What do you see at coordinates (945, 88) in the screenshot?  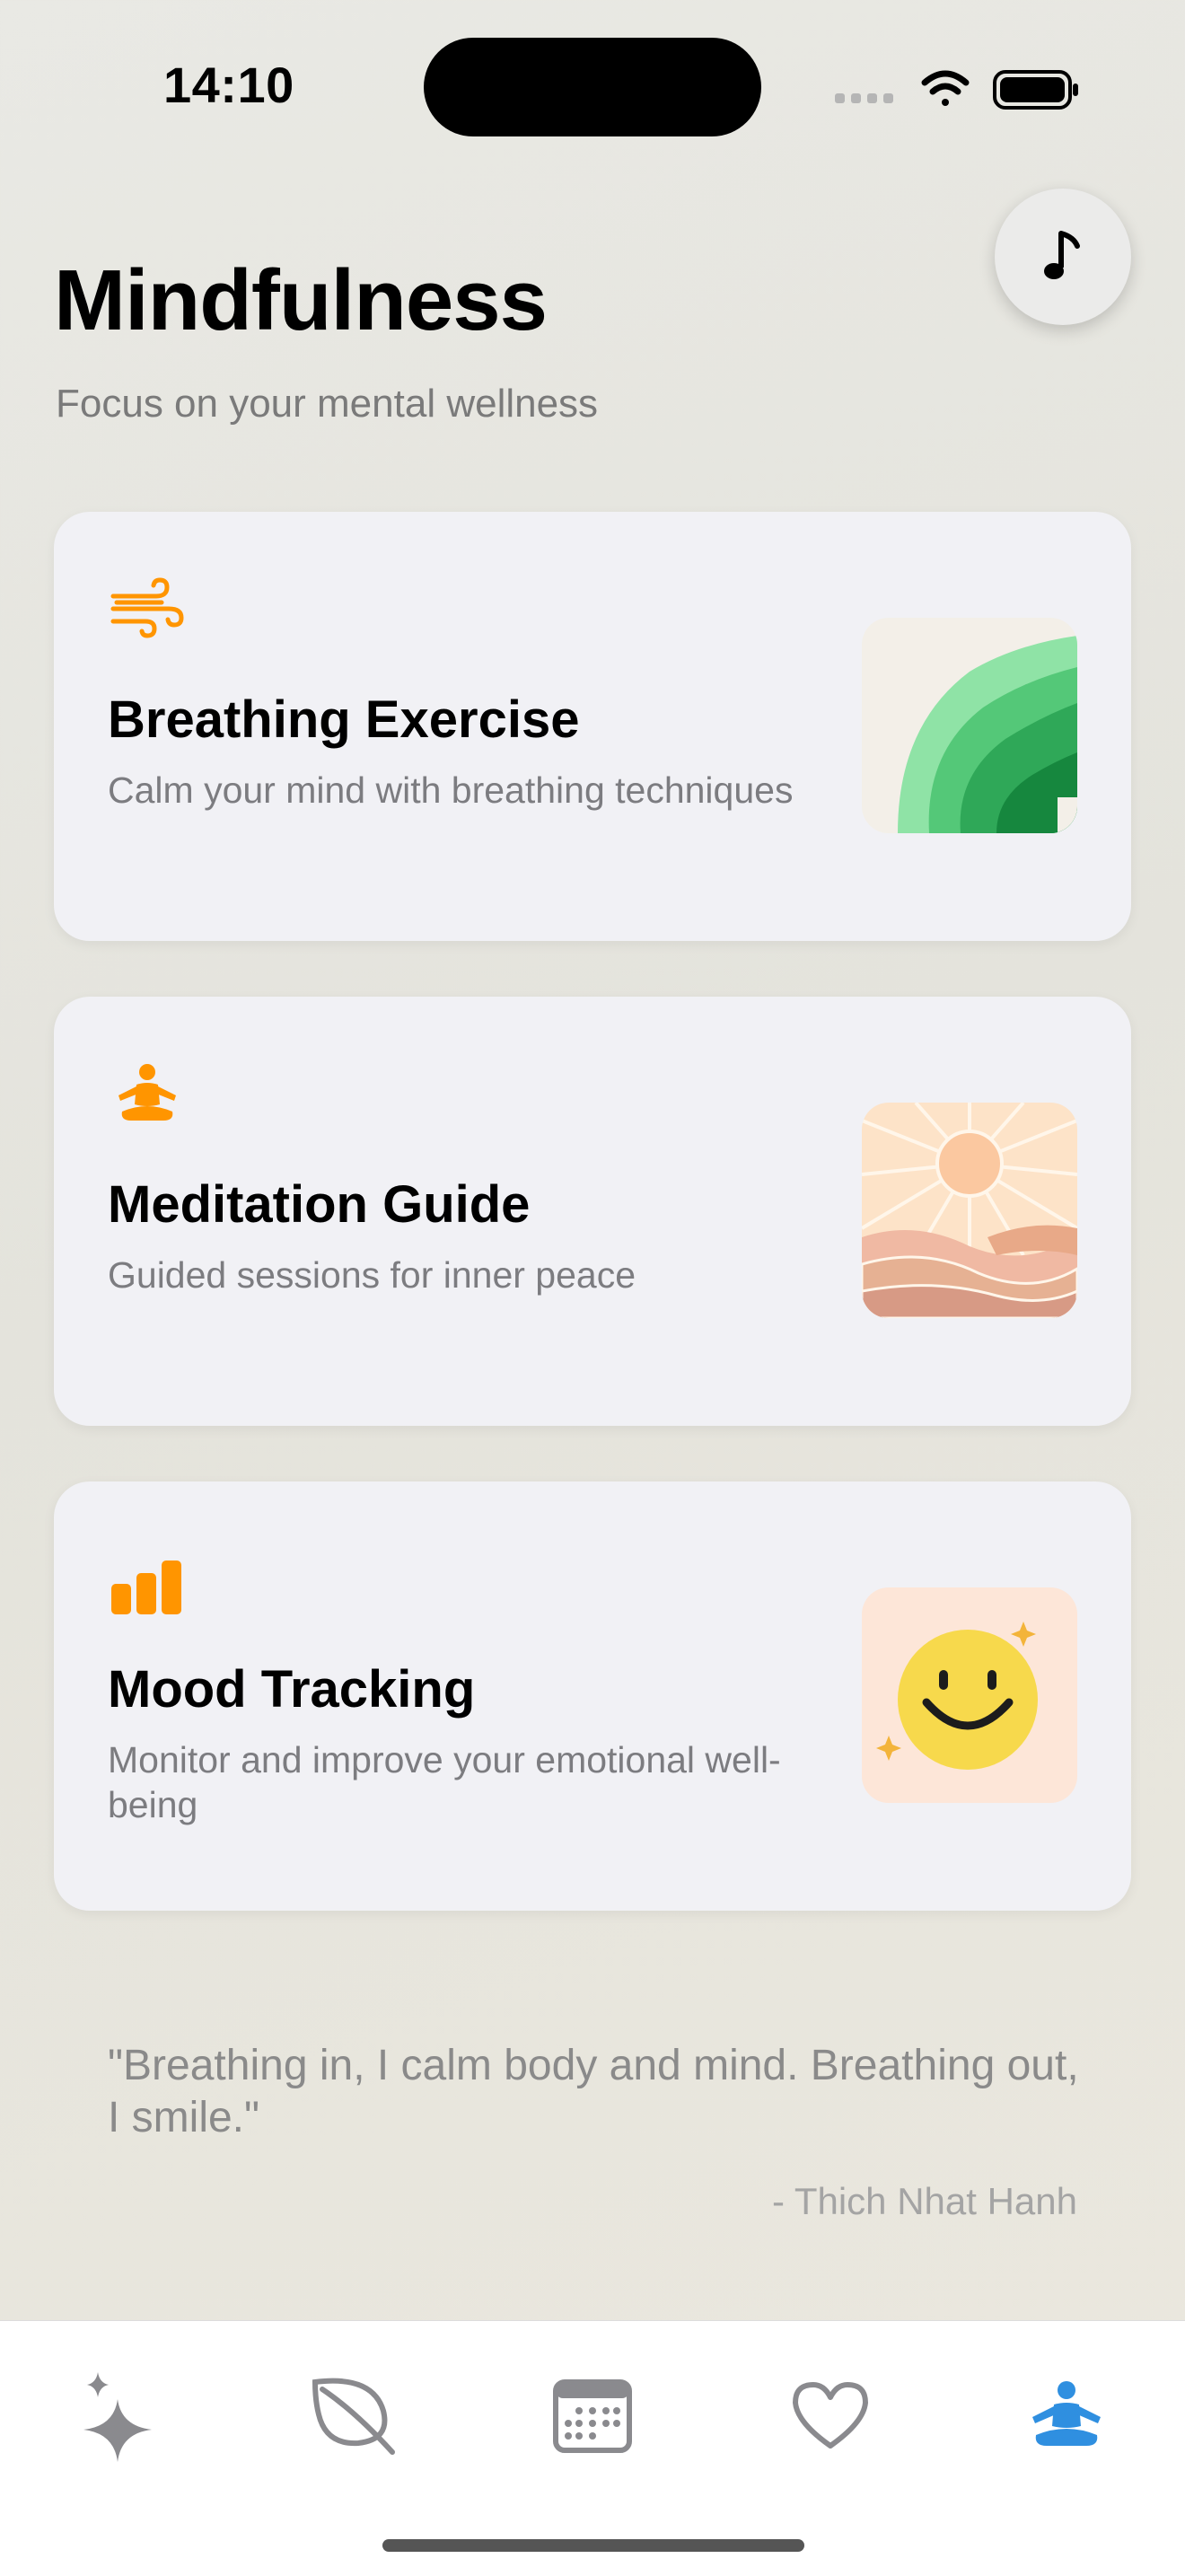 I see `wifi-icon` at bounding box center [945, 88].